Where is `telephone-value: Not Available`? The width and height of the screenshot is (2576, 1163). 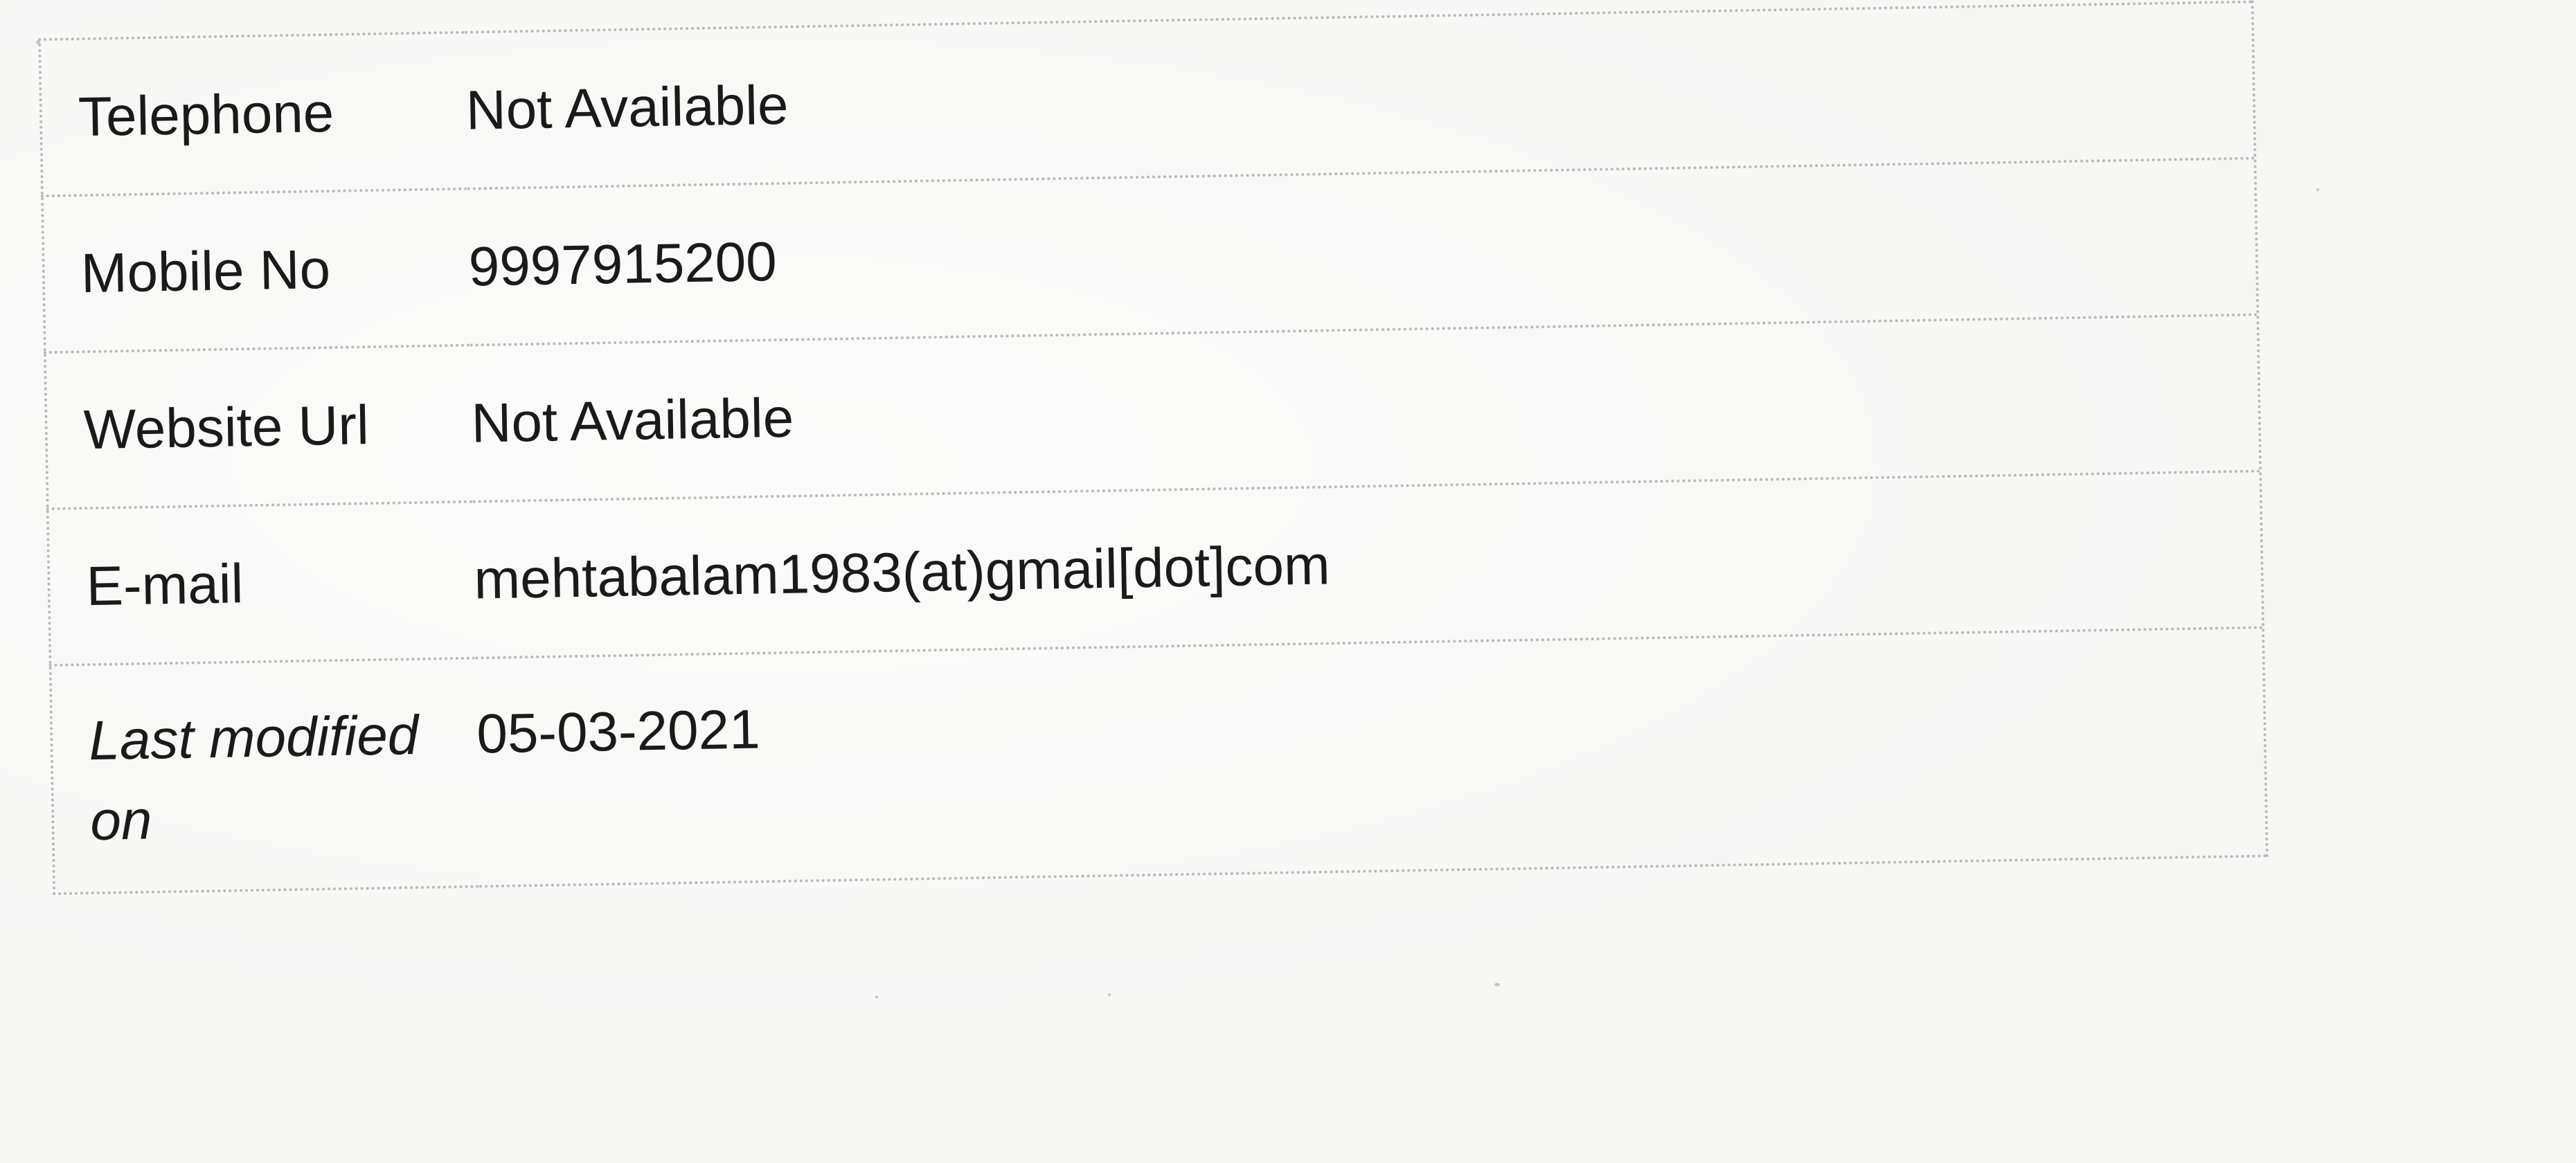 telephone-value: Not Available is located at coordinates (627, 107).